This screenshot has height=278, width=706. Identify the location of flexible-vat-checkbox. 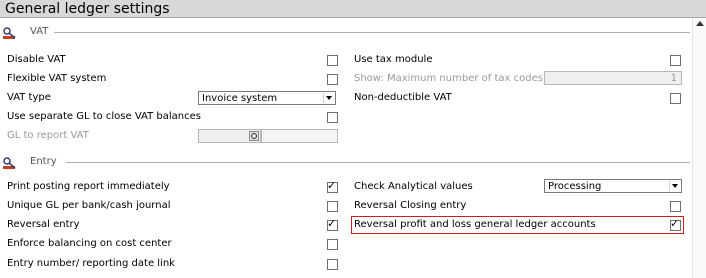
(332, 79).